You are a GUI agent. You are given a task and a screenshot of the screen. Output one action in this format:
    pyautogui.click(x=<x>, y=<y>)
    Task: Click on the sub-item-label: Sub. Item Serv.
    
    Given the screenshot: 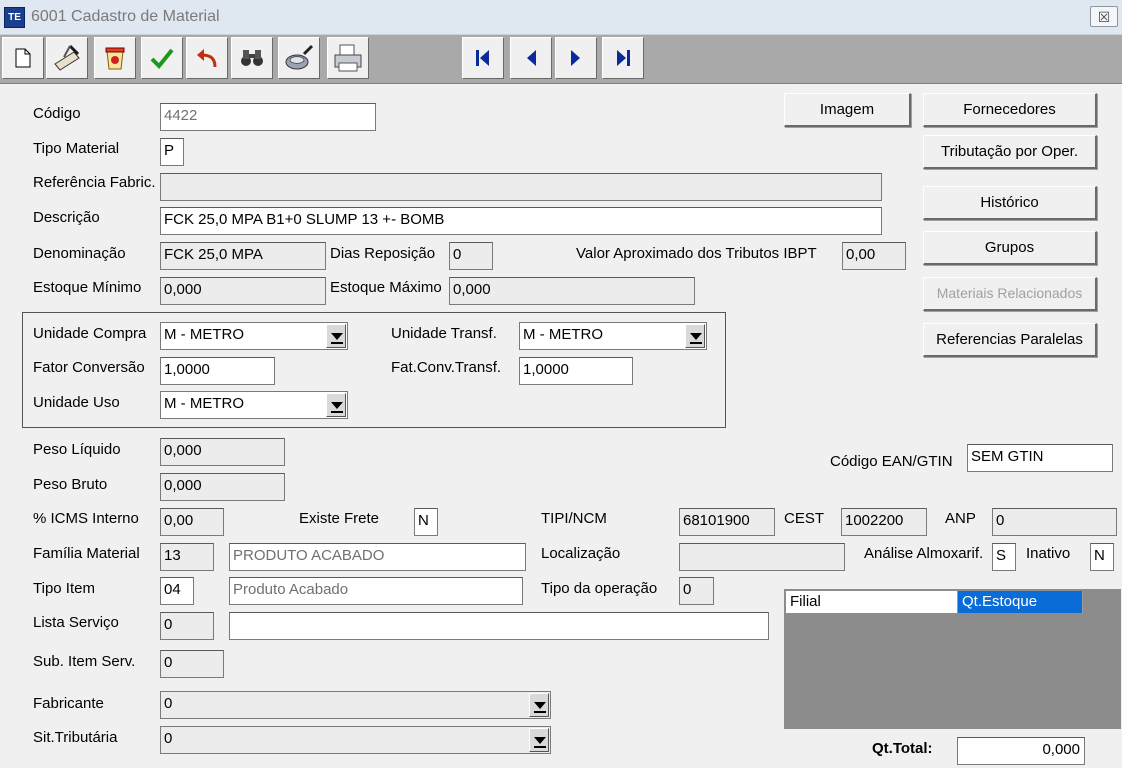 What is the action you would take?
    pyautogui.click(x=84, y=661)
    